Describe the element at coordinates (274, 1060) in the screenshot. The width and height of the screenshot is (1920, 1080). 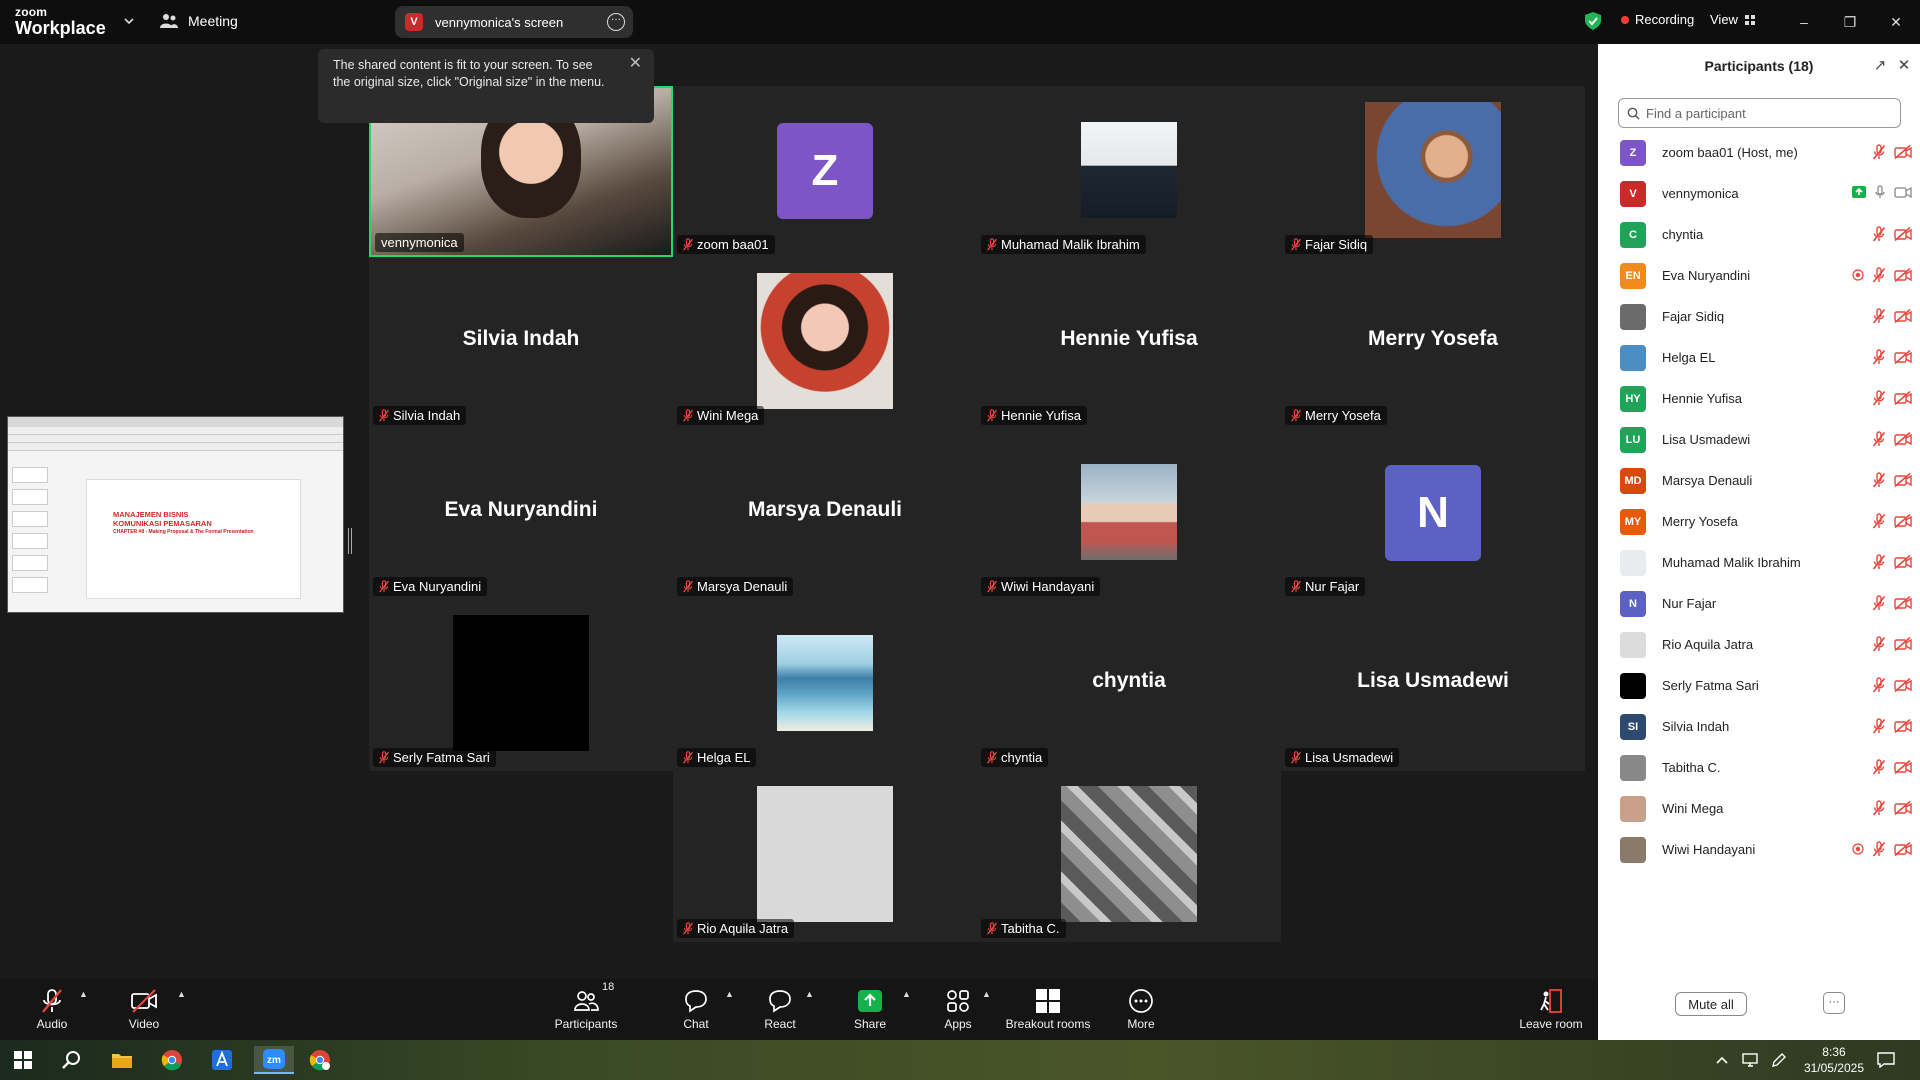
I see `zoom-taskbar-icon: zm` at that location.